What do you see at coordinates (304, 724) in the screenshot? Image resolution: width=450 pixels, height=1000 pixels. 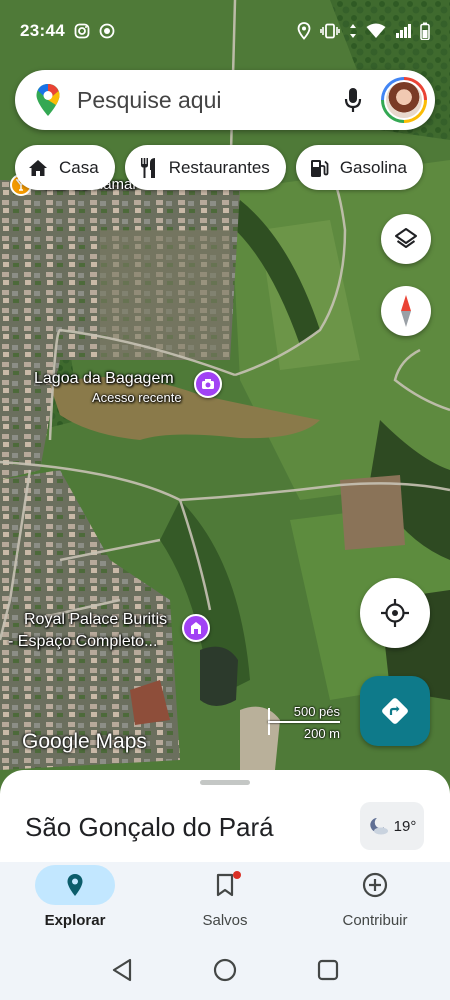 I see `map-scale: 500 pés 200 m` at bounding box center [304, 724].